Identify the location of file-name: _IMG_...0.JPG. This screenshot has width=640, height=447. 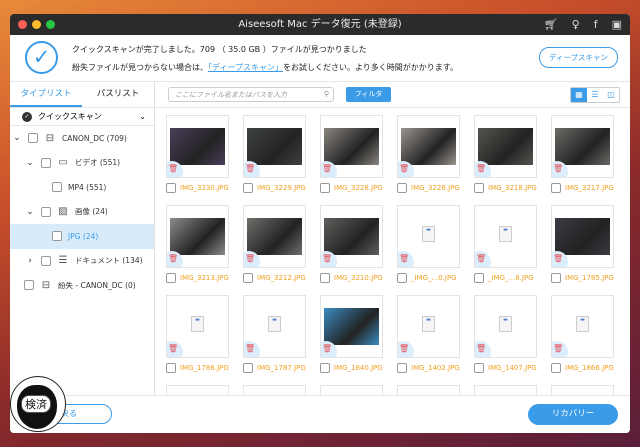
(434, 278).